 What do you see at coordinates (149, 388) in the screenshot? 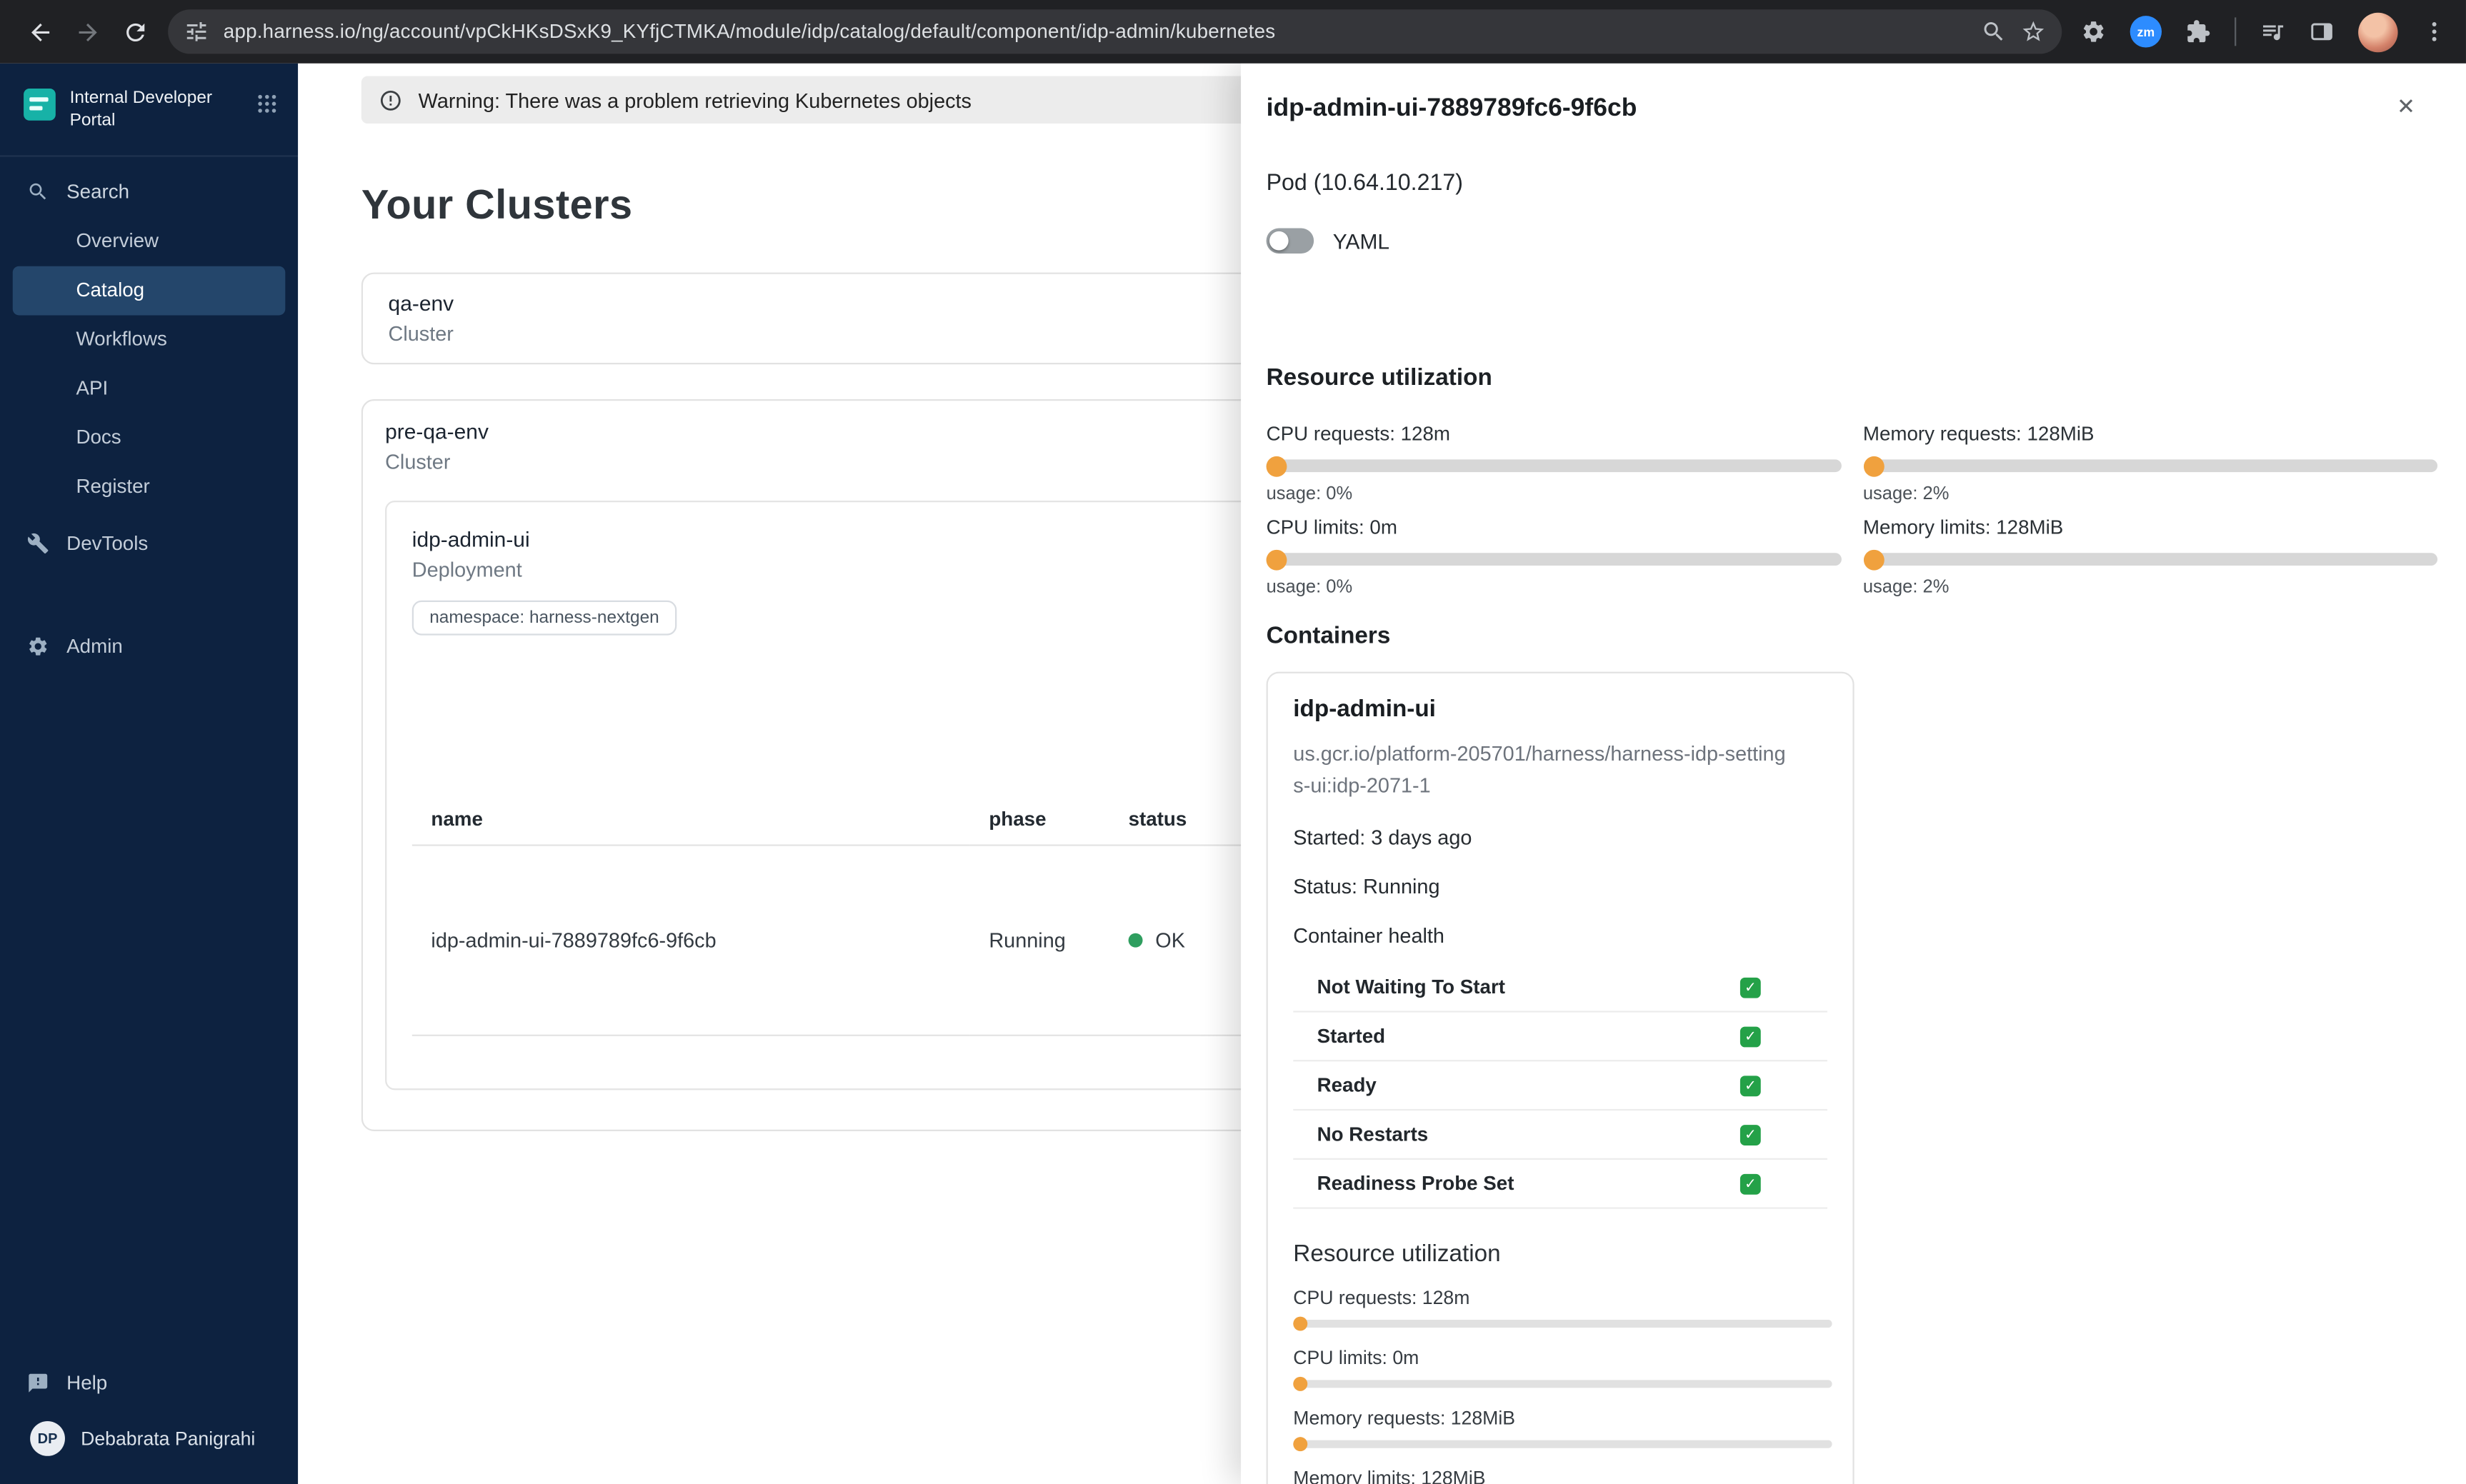
I see `sidebar-item-api: API` at bounding box center [149, 388].